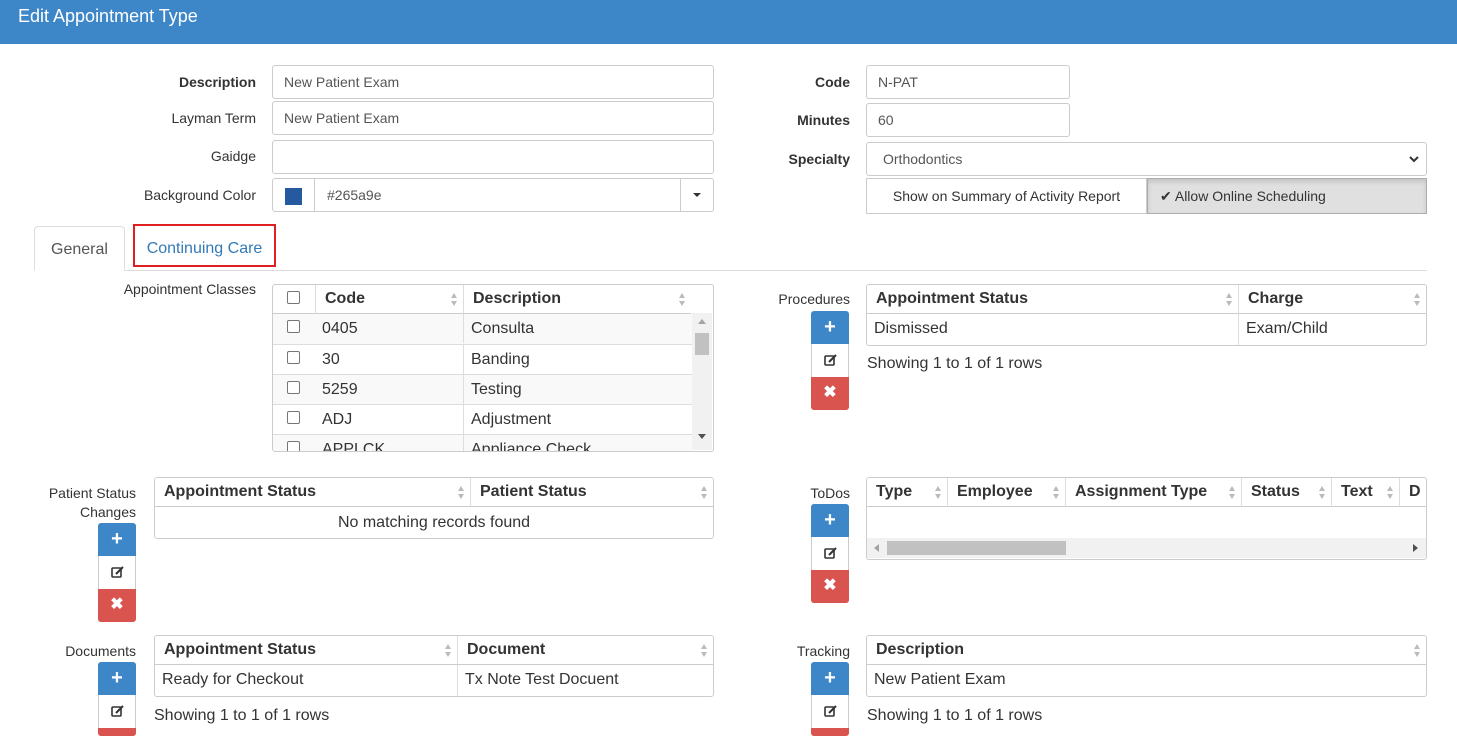 This screenshot has width=1457, height=736. I want to click on summary-report-toggle: Show on Summary of Activity Report, so click(1006, 196).